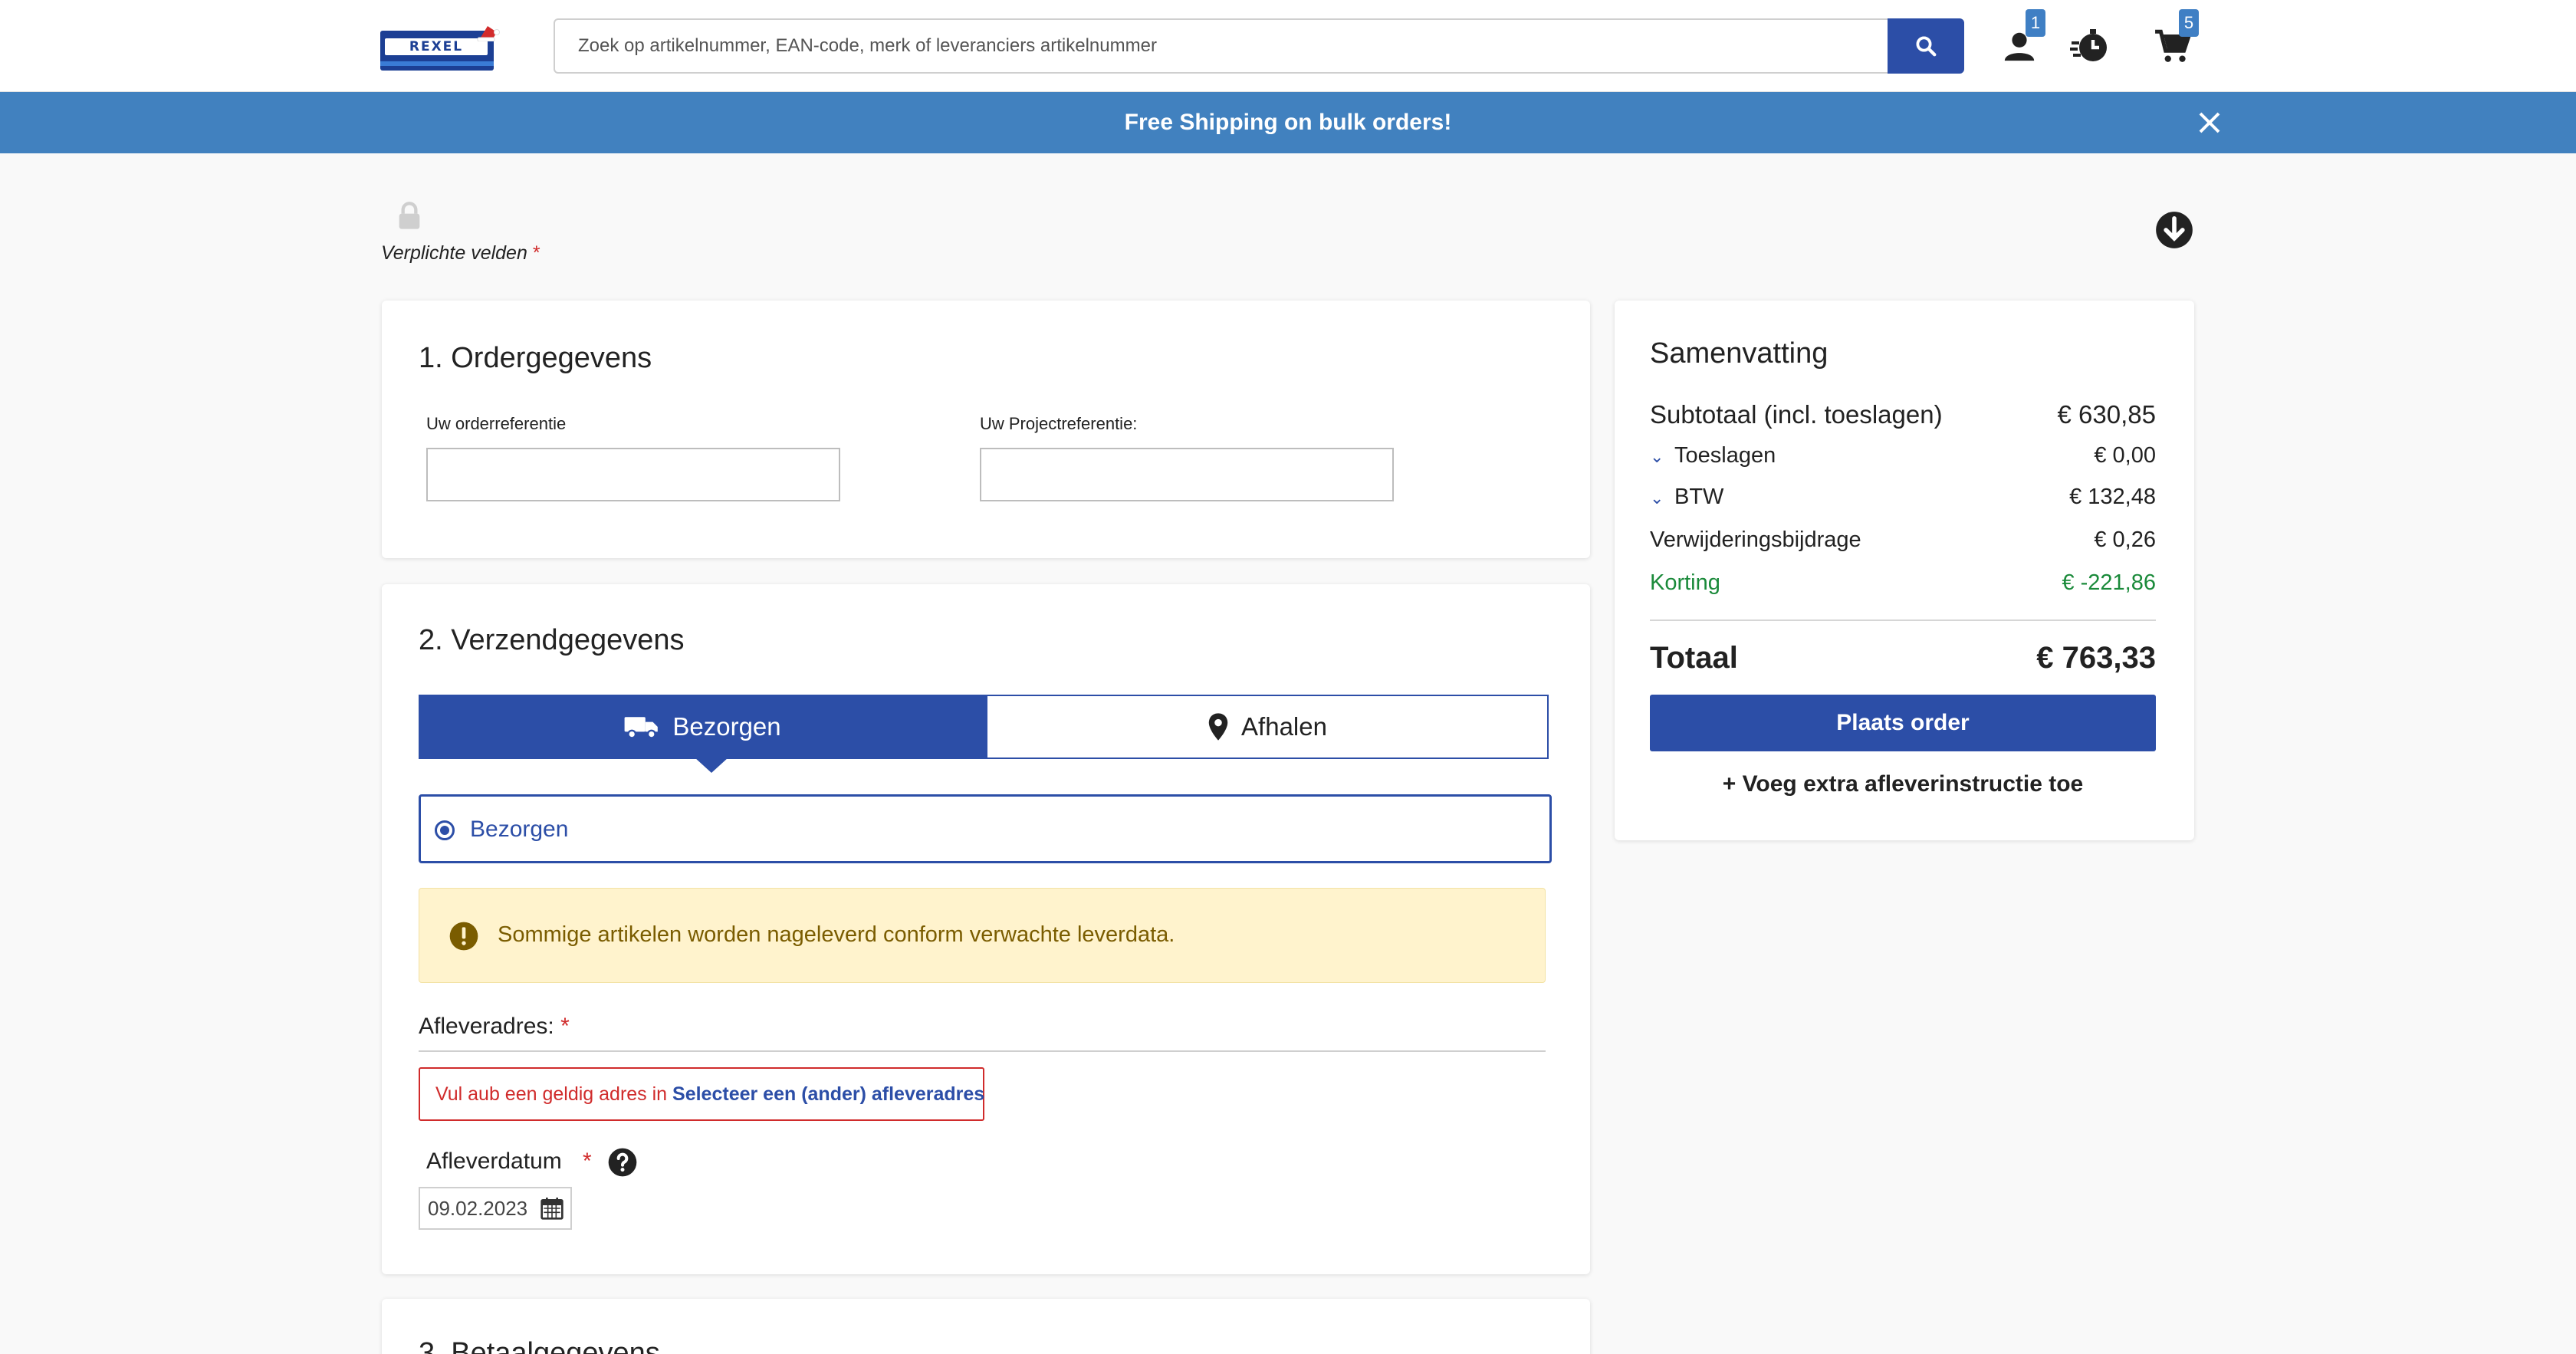 Image resolution: width=2576 pixels, height=1354 pixels. What do you see at coordinates (2209, 122) in the screenshot?
I see `close-icon` at bounding box center [2209, 122].